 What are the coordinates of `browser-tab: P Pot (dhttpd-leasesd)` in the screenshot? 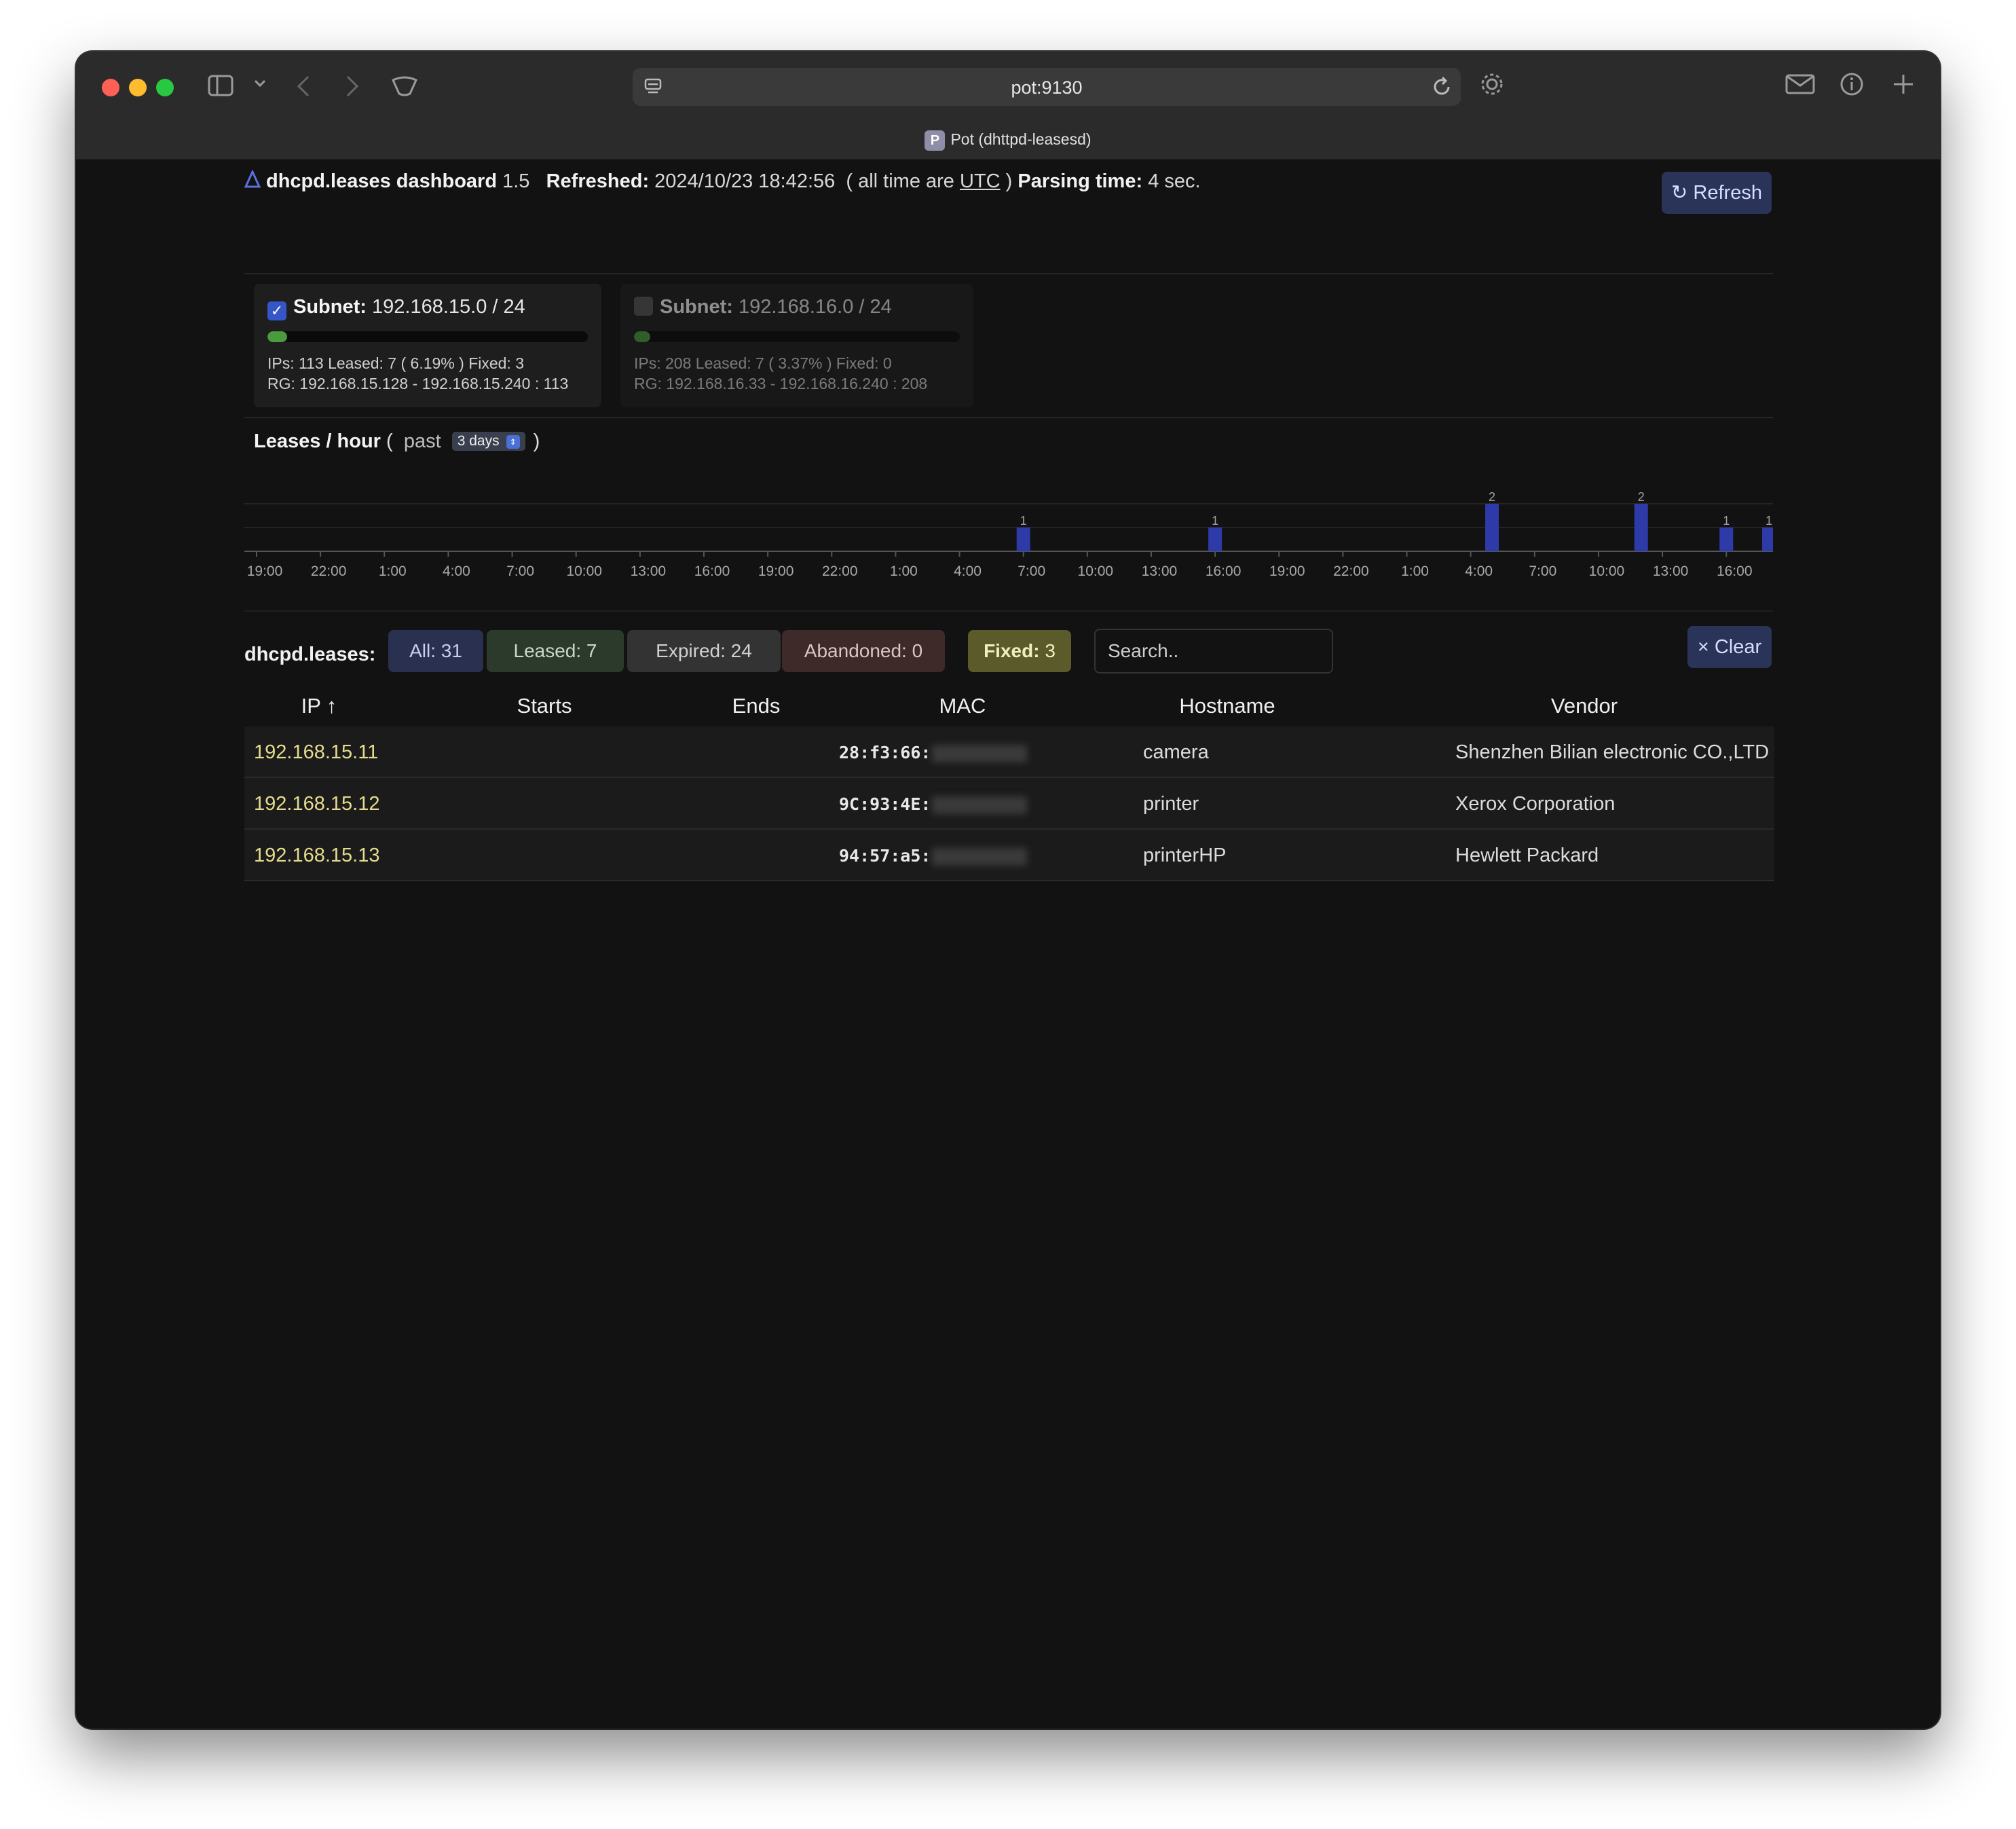 It's located at (1008, 140).